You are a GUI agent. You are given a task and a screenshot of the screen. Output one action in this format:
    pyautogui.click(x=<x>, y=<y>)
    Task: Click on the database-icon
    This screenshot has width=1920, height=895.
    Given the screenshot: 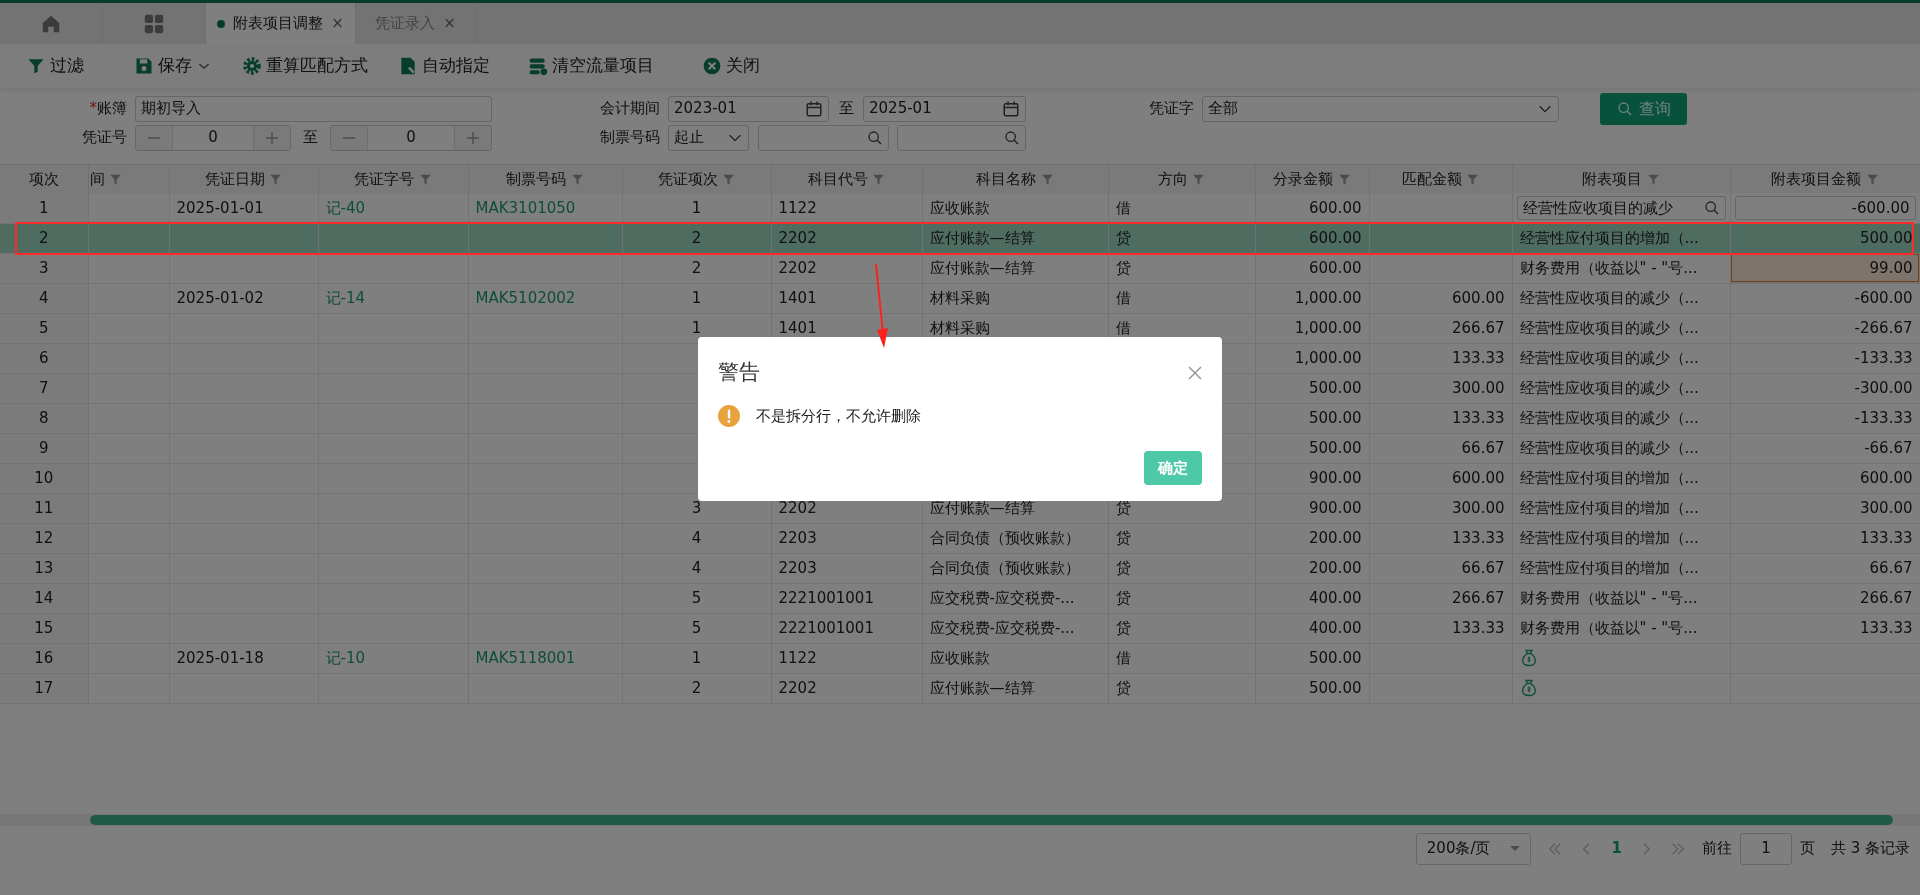 What is the action you would take?
    pyautogui.click(x=538, y=66)
    